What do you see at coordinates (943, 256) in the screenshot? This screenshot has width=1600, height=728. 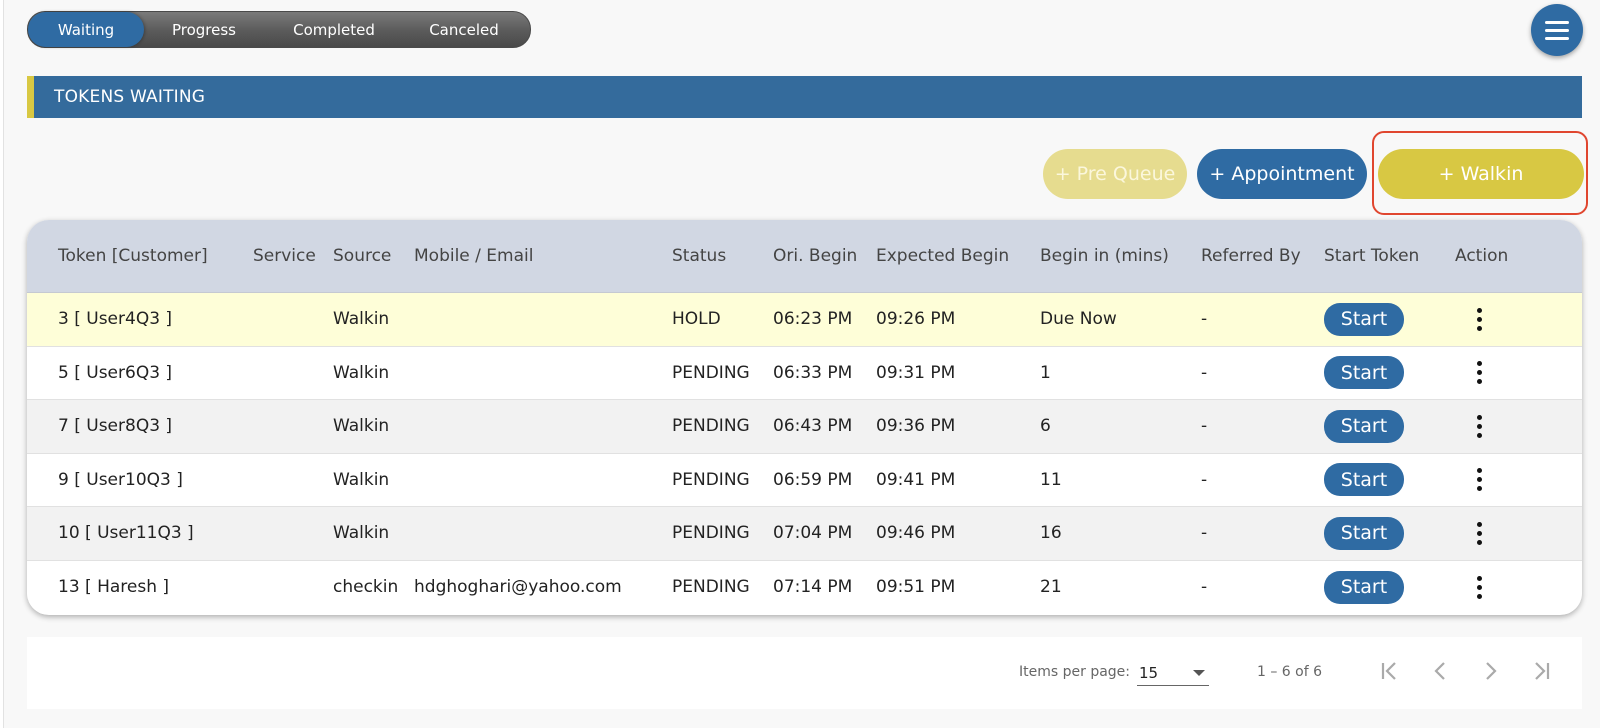 I see `header-expected-begin: Expected Begin` at bounding box center [943, 256].